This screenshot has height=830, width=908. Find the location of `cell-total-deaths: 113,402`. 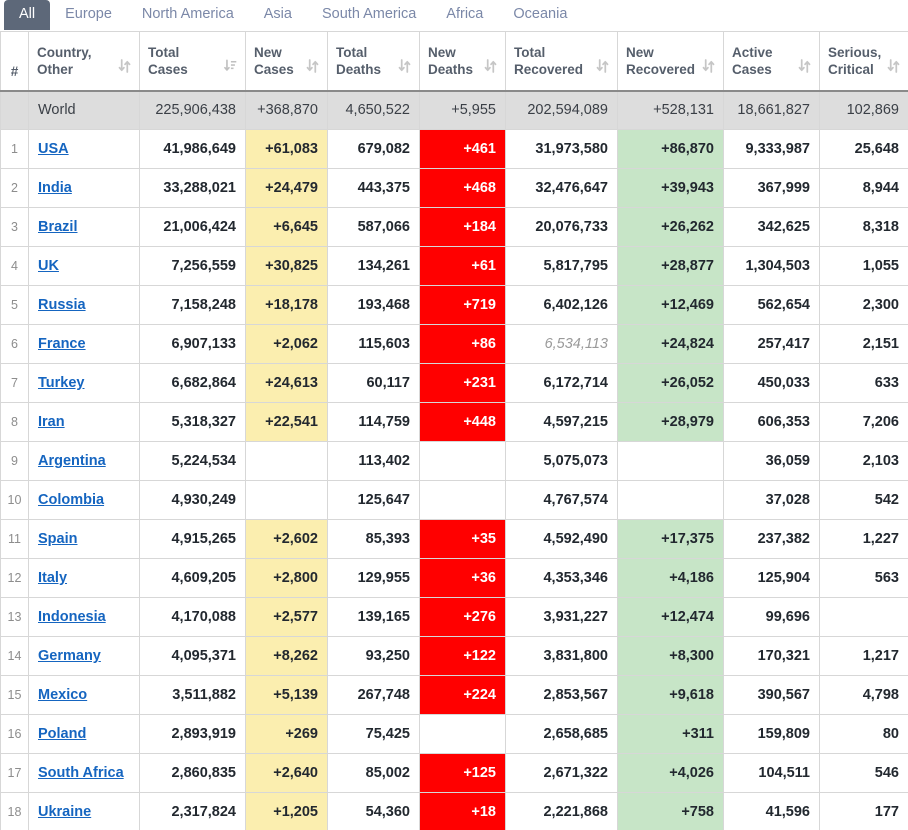

cell-total-deaths: 113,402 is located at coordinates (373, 461).